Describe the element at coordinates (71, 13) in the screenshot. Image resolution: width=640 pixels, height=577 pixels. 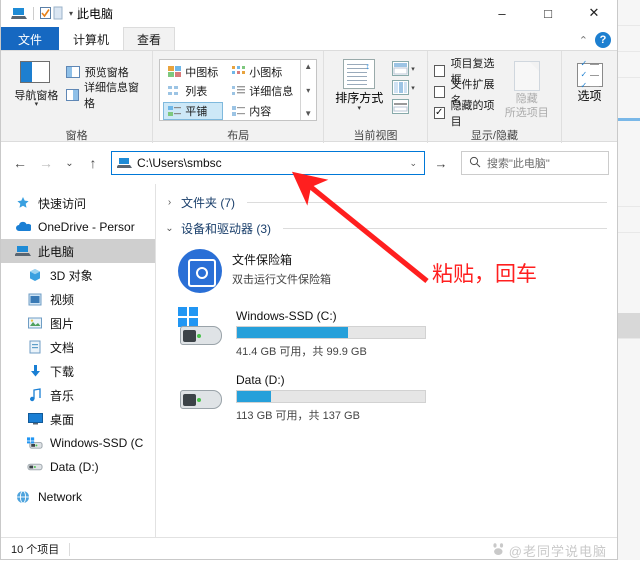
I see `customize-qat-caret: ▾` at that location.